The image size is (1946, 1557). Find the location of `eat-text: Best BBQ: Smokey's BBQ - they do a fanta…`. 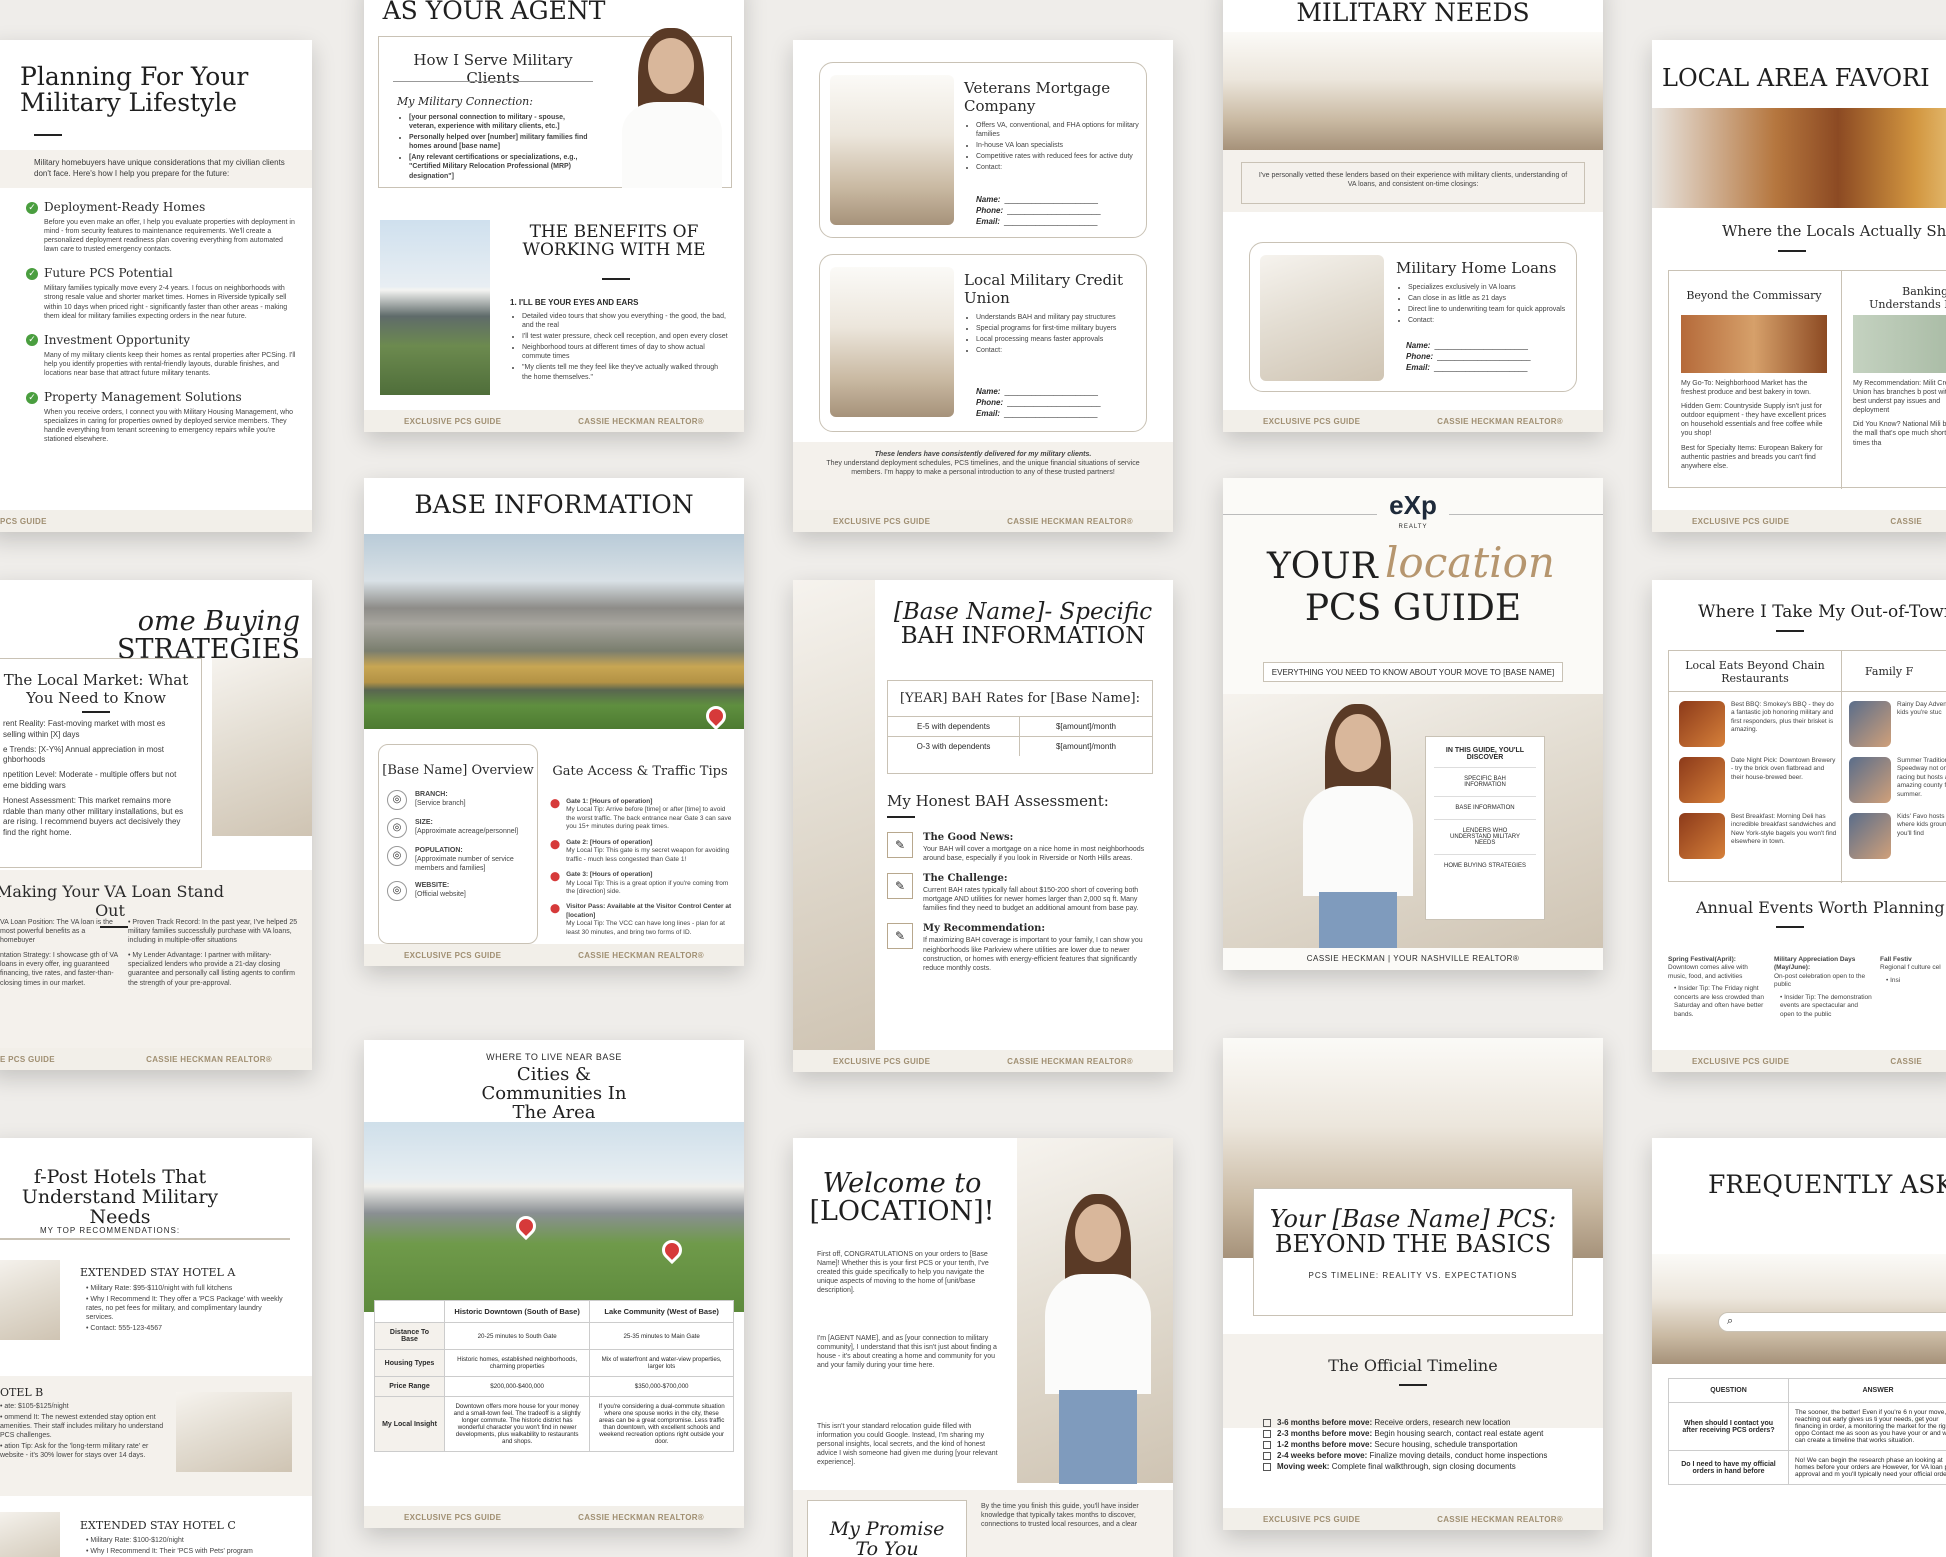

eat-text: Best BBQ: Smokey's BBQ - they do a fanta… is located at coordinates (1782, 717).